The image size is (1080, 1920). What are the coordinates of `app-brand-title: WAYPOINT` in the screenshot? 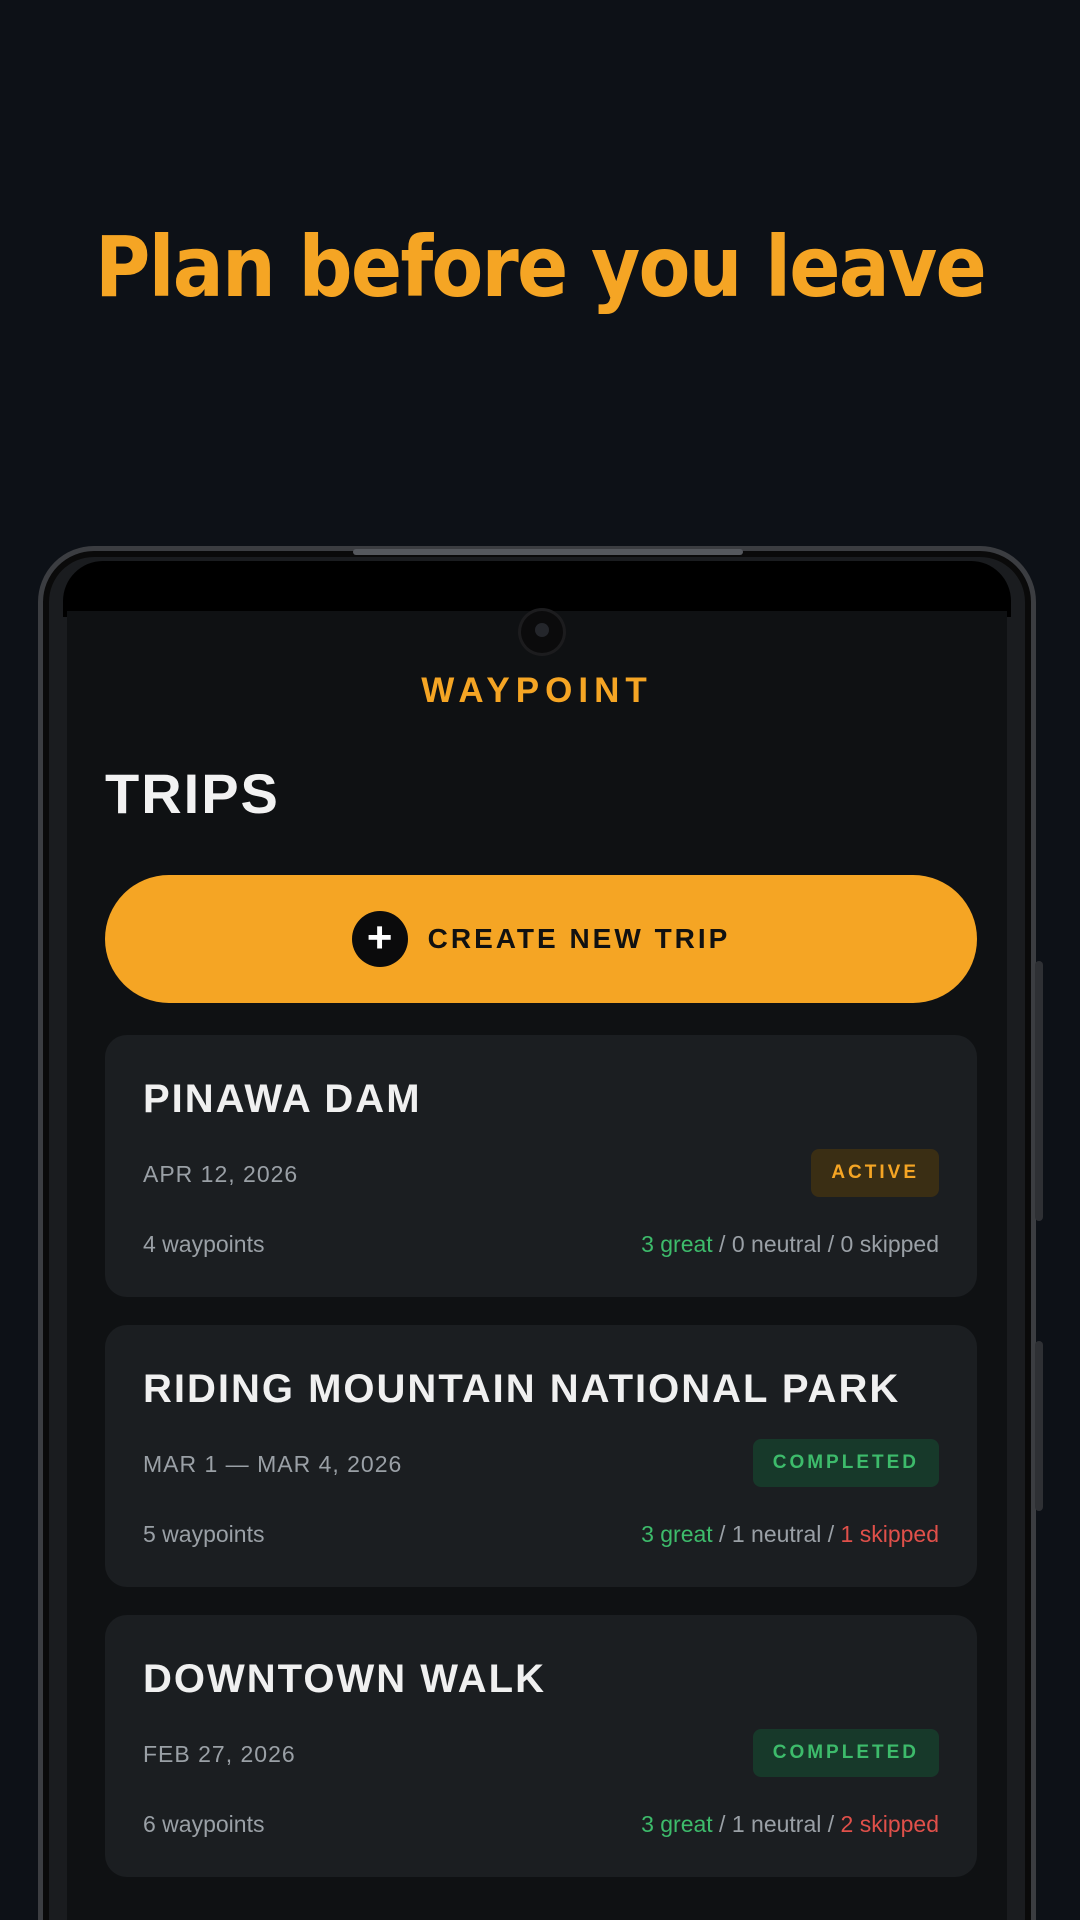 It's located at (537, 690).